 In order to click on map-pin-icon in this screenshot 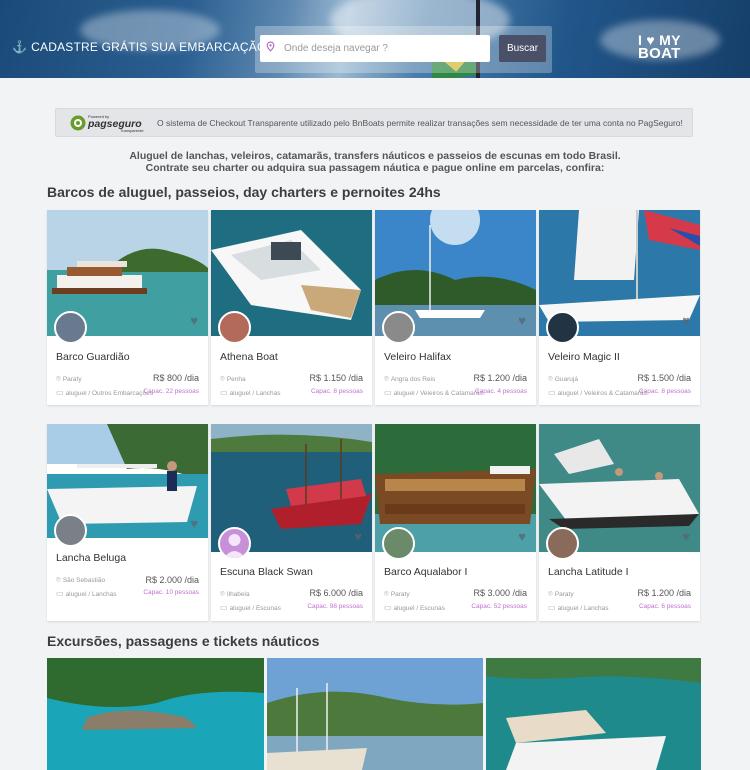, I will do `click(270, 46)`.